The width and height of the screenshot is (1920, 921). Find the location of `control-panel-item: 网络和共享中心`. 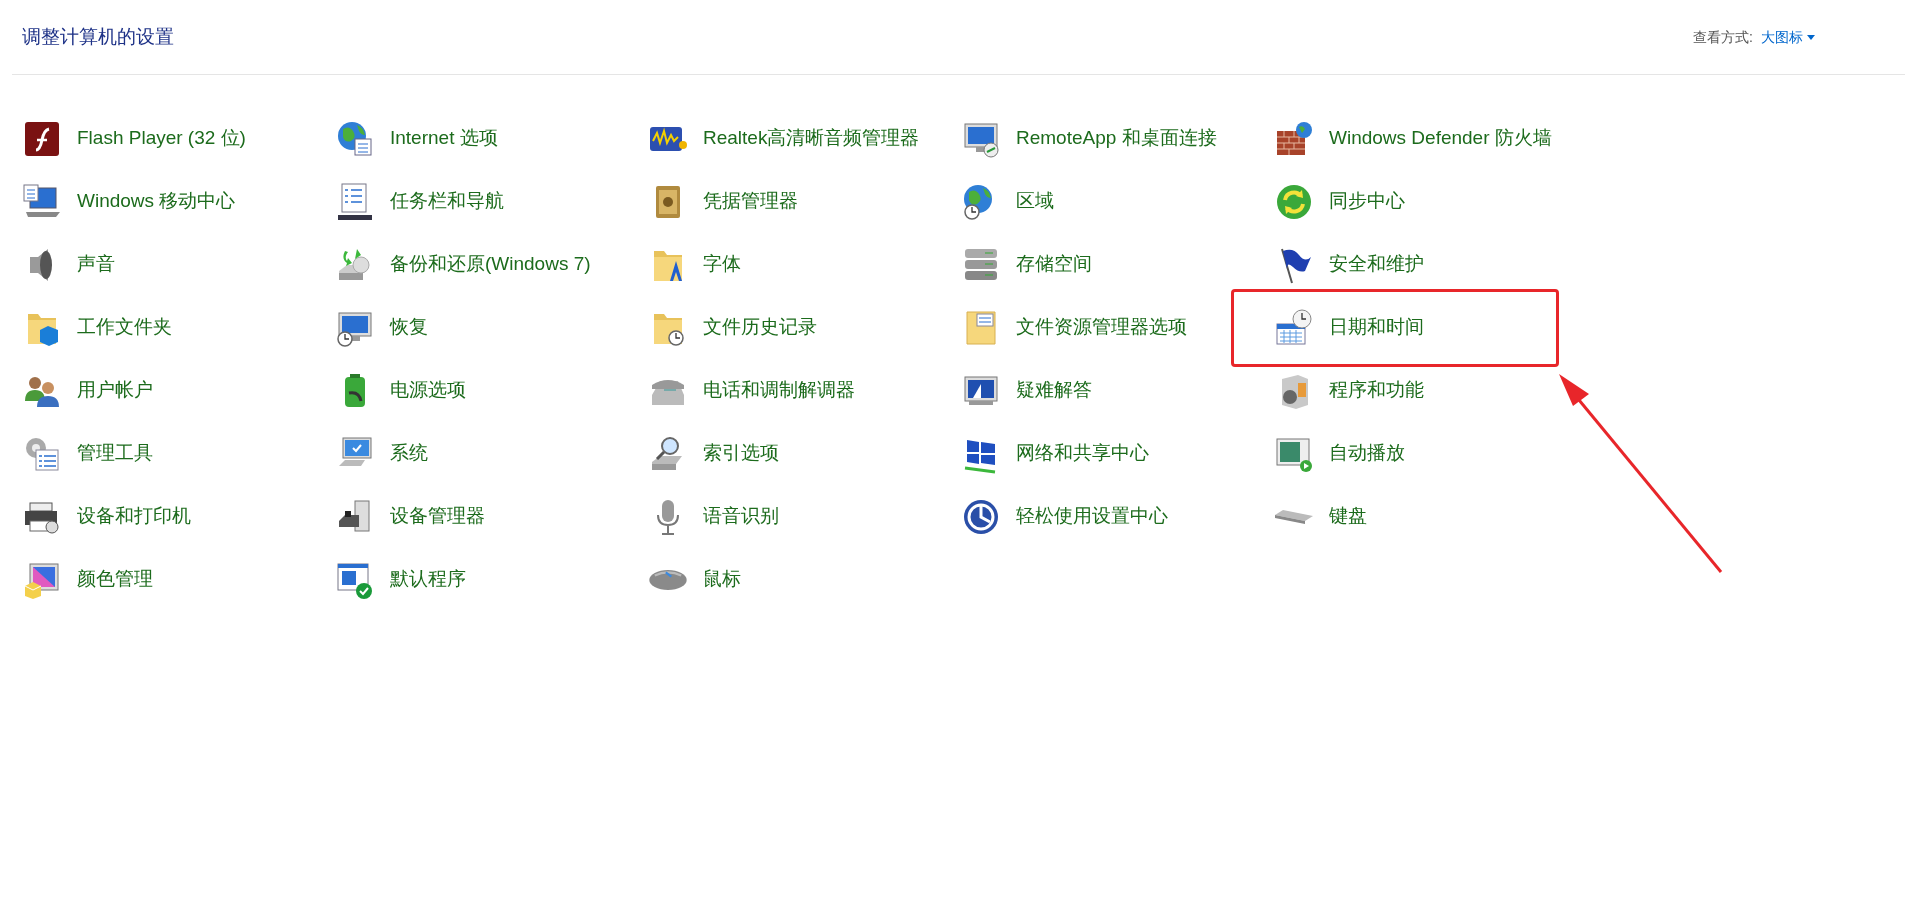

control-panel-item: 网络和共享中心 is located at coordinates (1055, 453).